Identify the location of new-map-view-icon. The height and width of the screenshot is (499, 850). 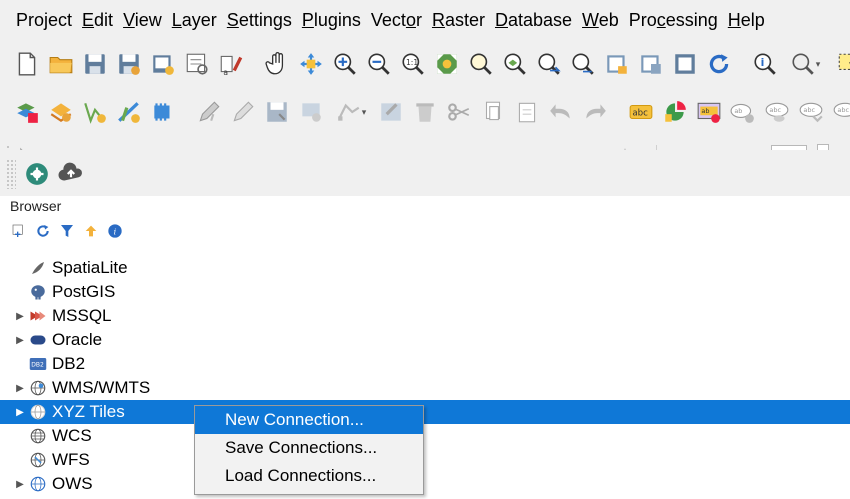
(617, 64).